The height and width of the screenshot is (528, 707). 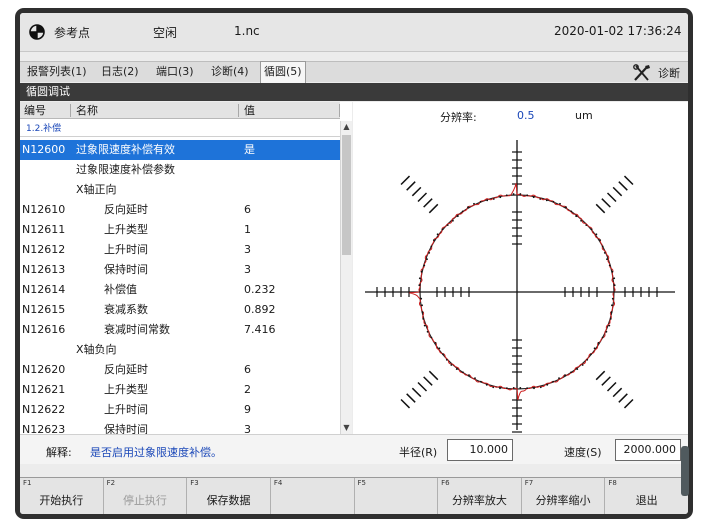 I want to click on table-row: X轴正向, so click(x=180, y=190).